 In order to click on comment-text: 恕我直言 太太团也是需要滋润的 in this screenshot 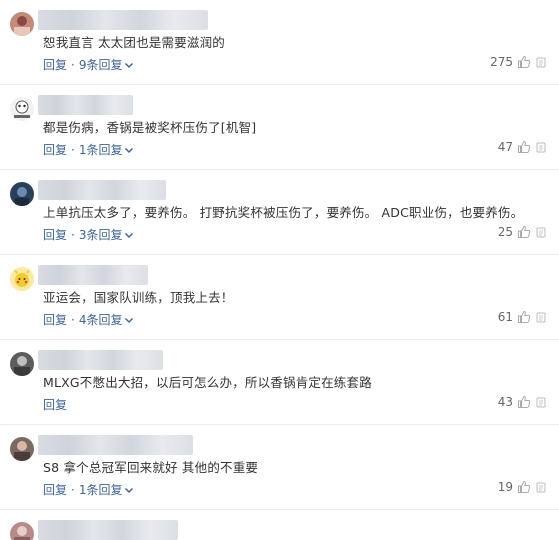, I will do `click(134, 42)`.